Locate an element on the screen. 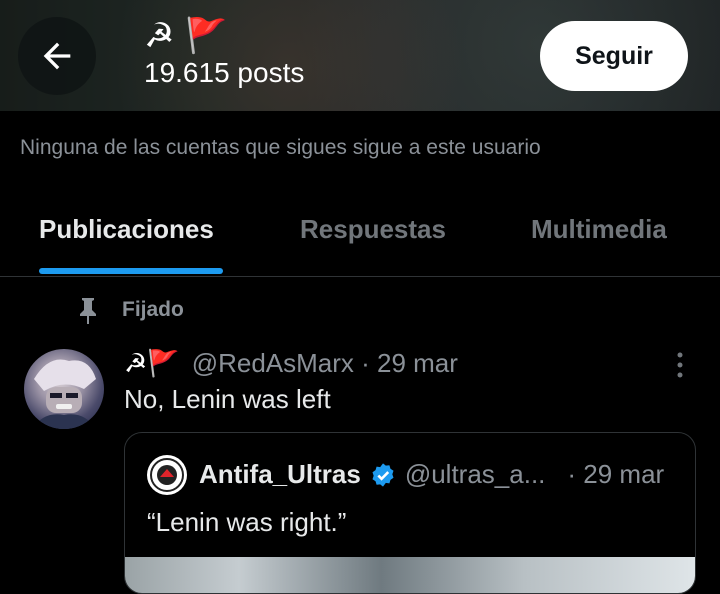 The image size is (720, 594). pinned-label: Fijado is located at coordinates (153, 309).